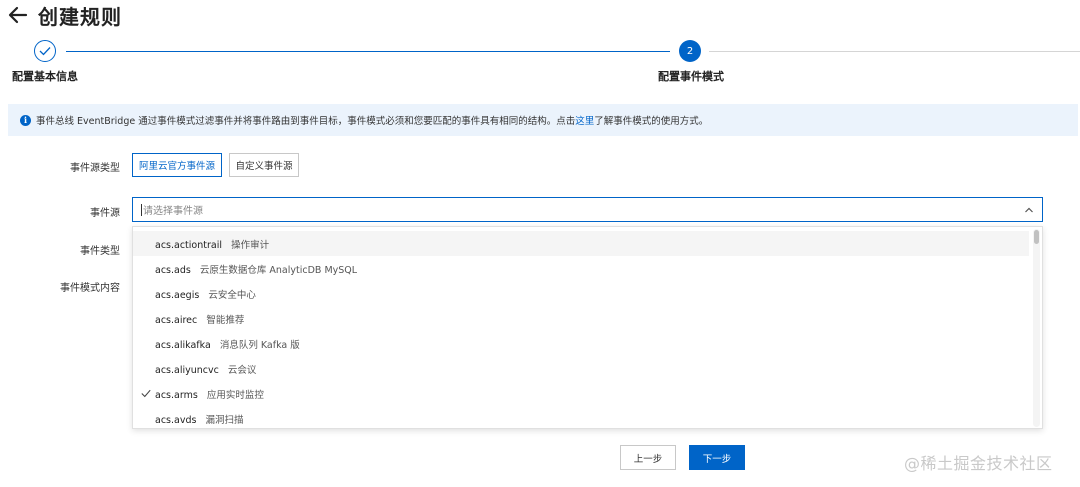  I want to click on text-cursor, so click(141, 209).